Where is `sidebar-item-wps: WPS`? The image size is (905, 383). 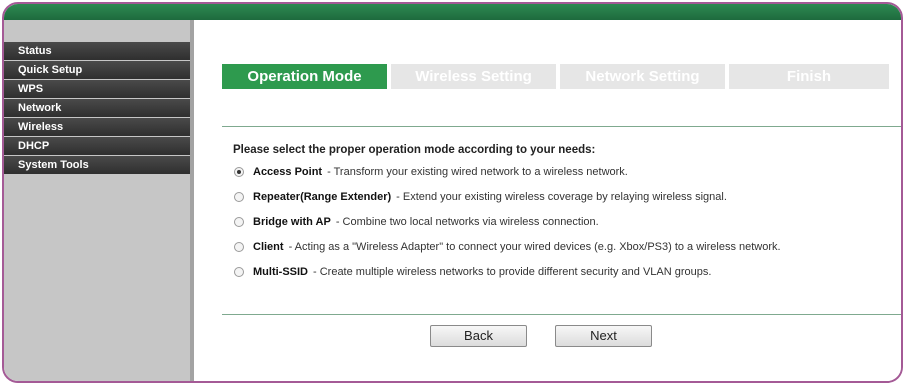 sidebar-item-wps: WPS is located at coordinates (97, 89).